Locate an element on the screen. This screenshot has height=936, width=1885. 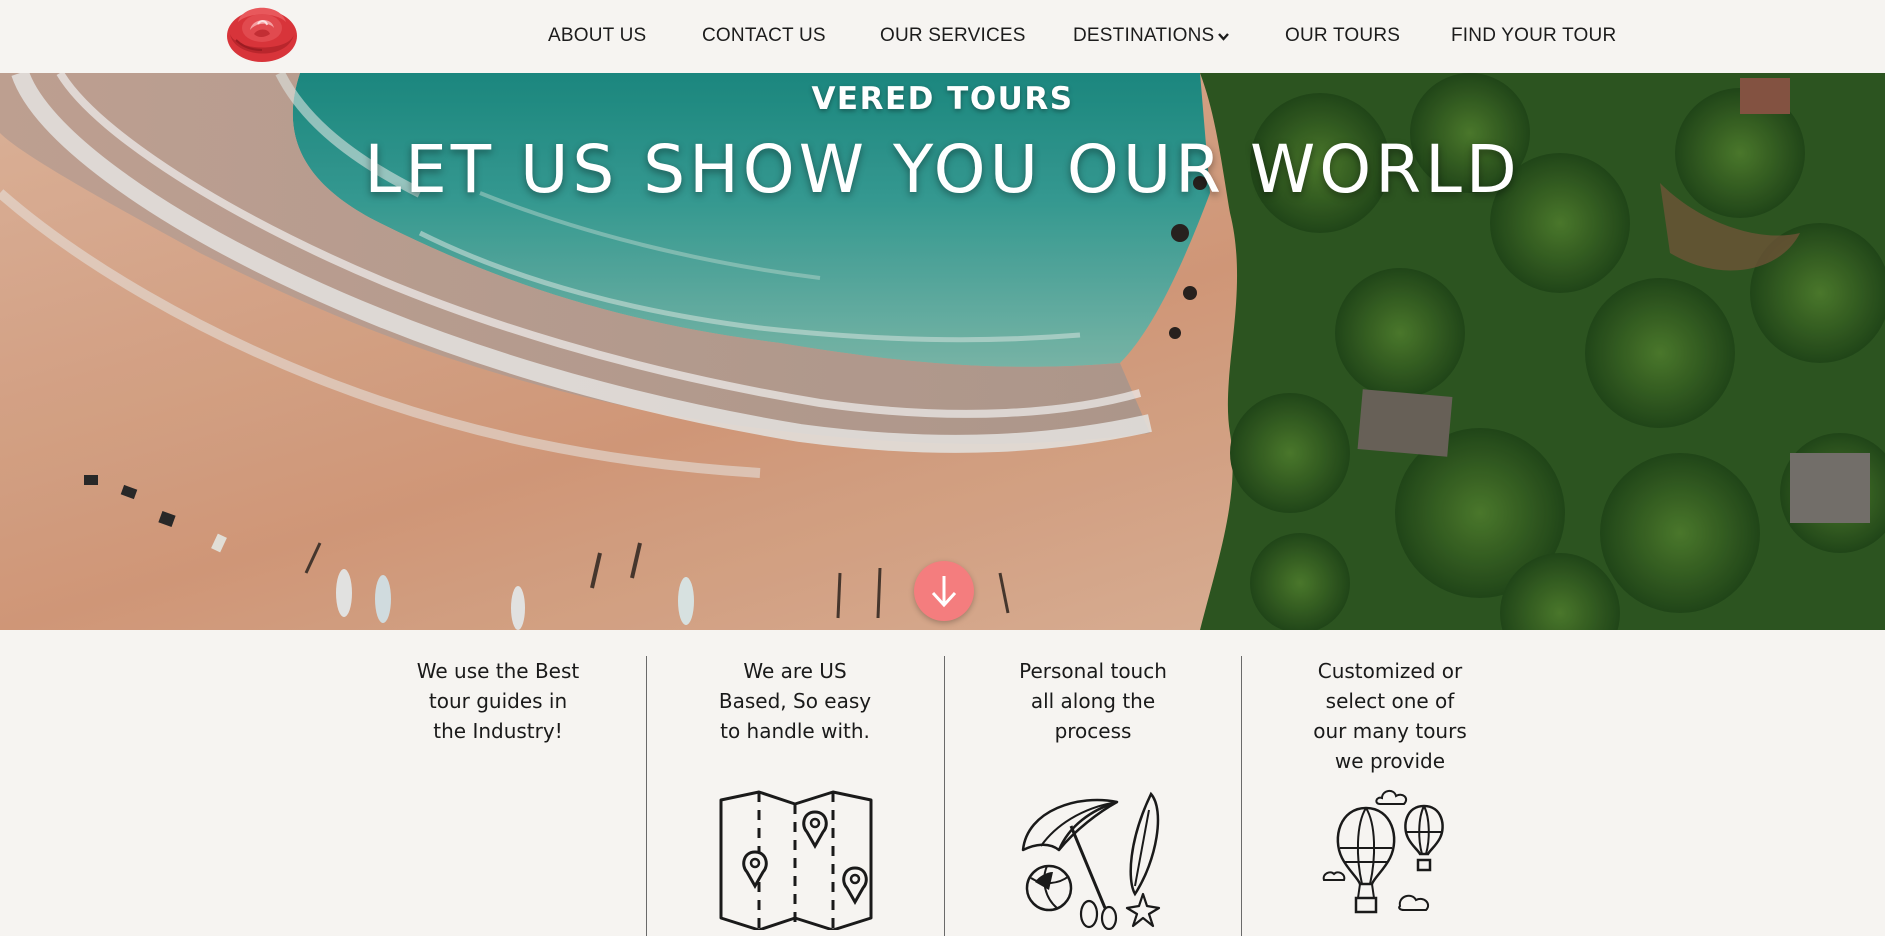
nav-contact-us: CONTACT US is located at coordinates (764, 36).